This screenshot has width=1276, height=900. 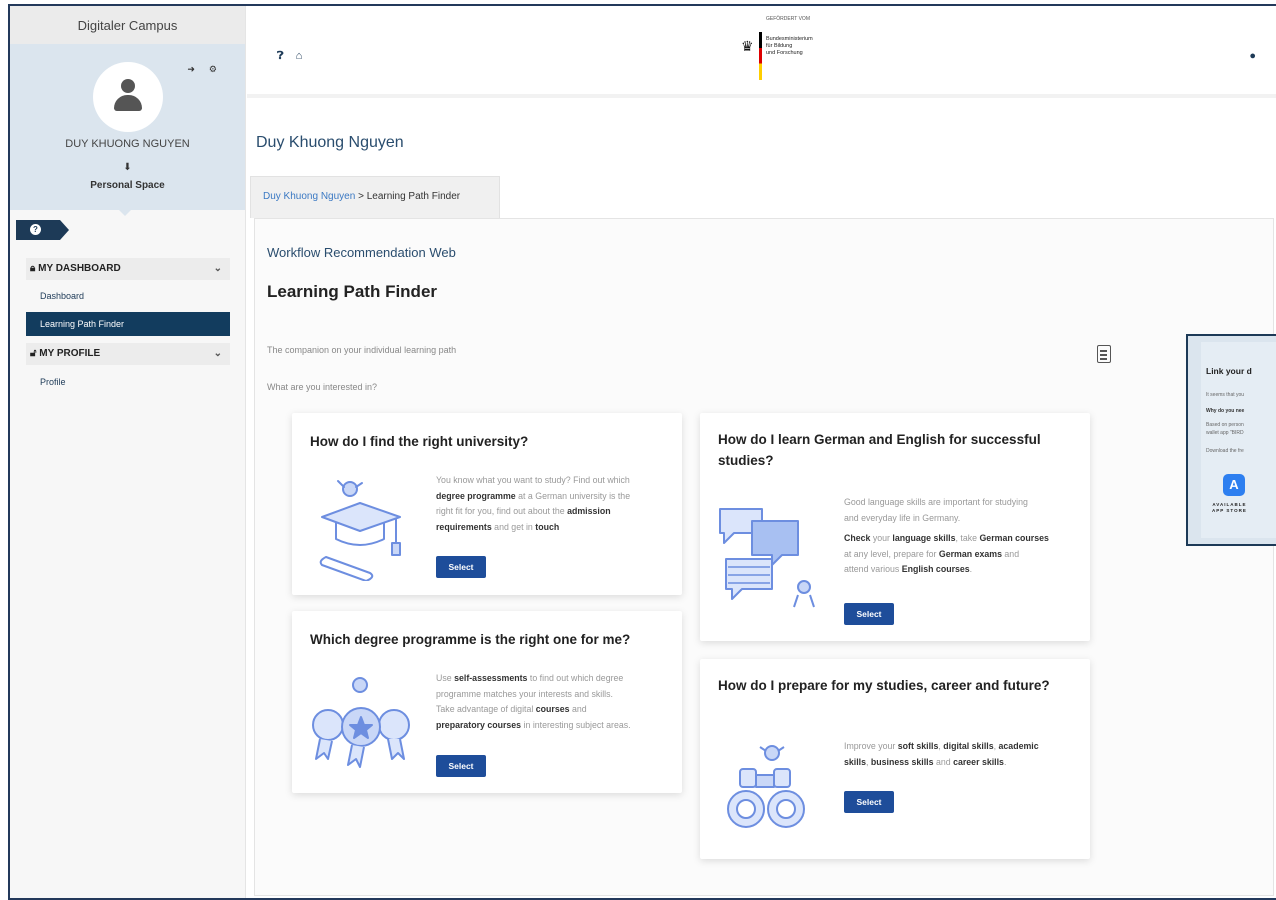 I want to click on nav-section-label: MY PROFILE, so click(x=70, y=353).